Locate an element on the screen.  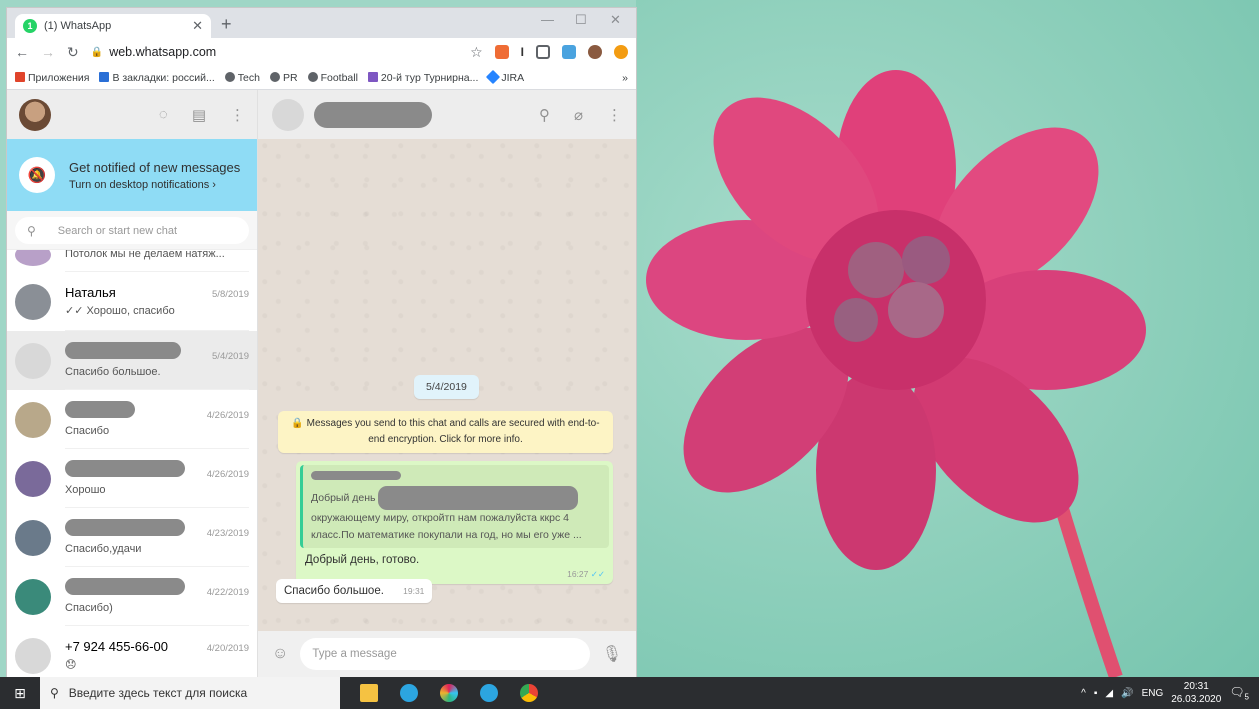
browser-tab: 1 (1) WhatsApp ✕ is located at coordinates (113, 26).